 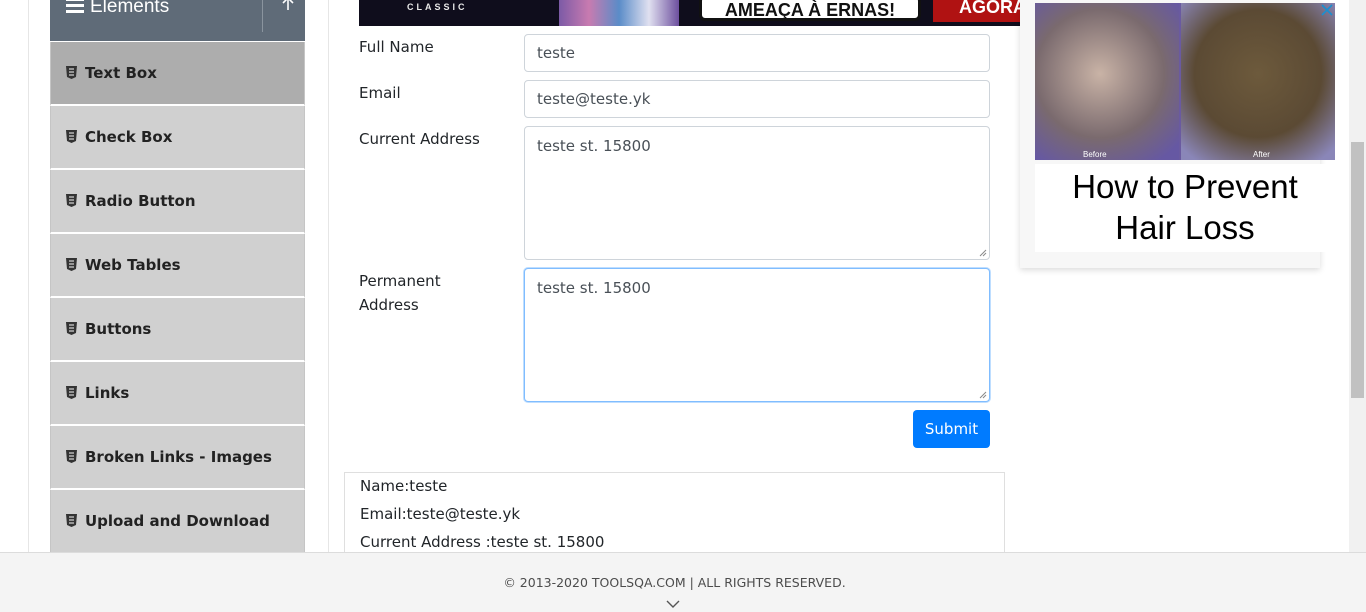 I want to click on full-name-label: Full Name, so click(x=396, y=47).